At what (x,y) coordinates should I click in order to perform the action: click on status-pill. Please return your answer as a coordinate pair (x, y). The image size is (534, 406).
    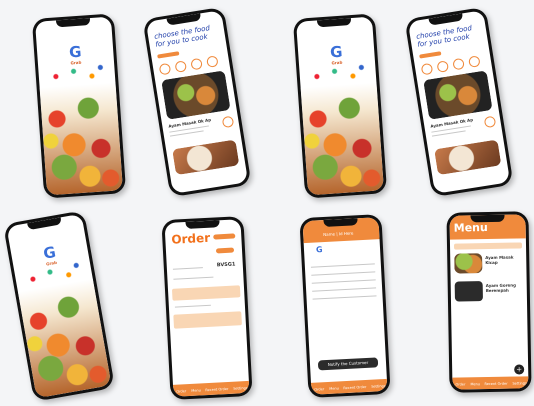
    Looking at the image, I should click on (224, 236).